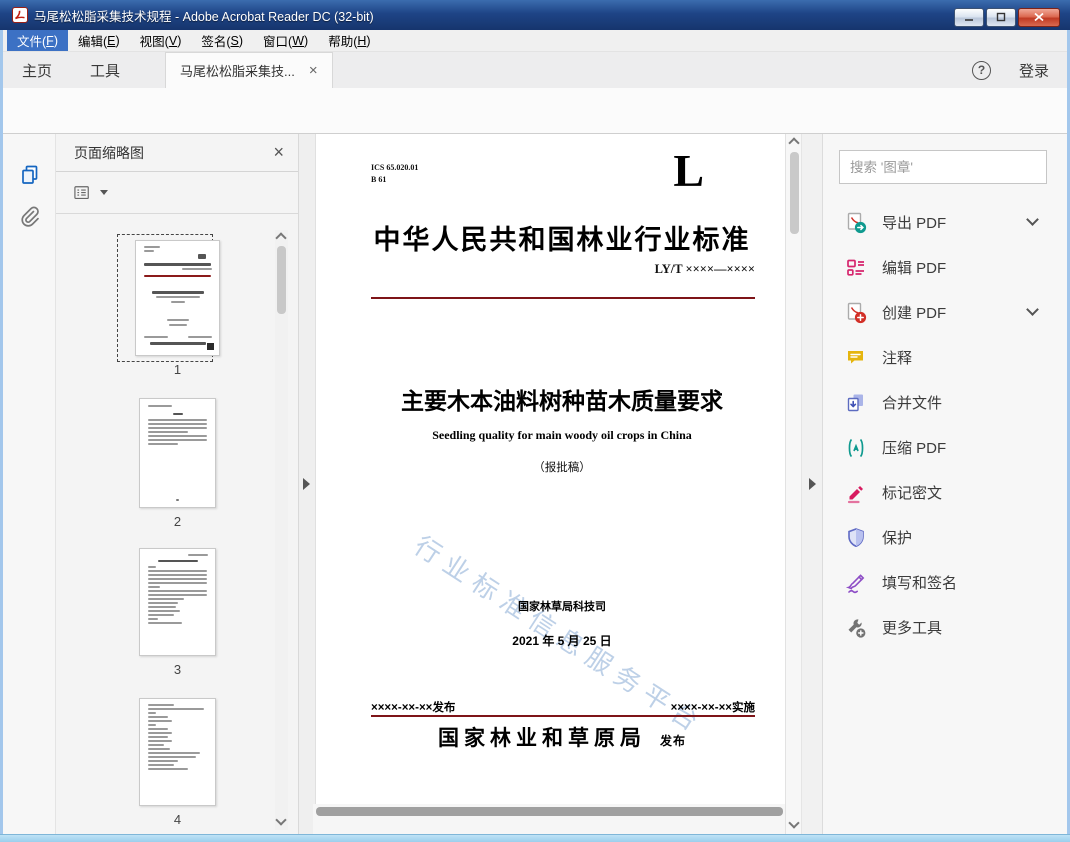  I want to click on menu-file: 文件(F), so click(37, 40).